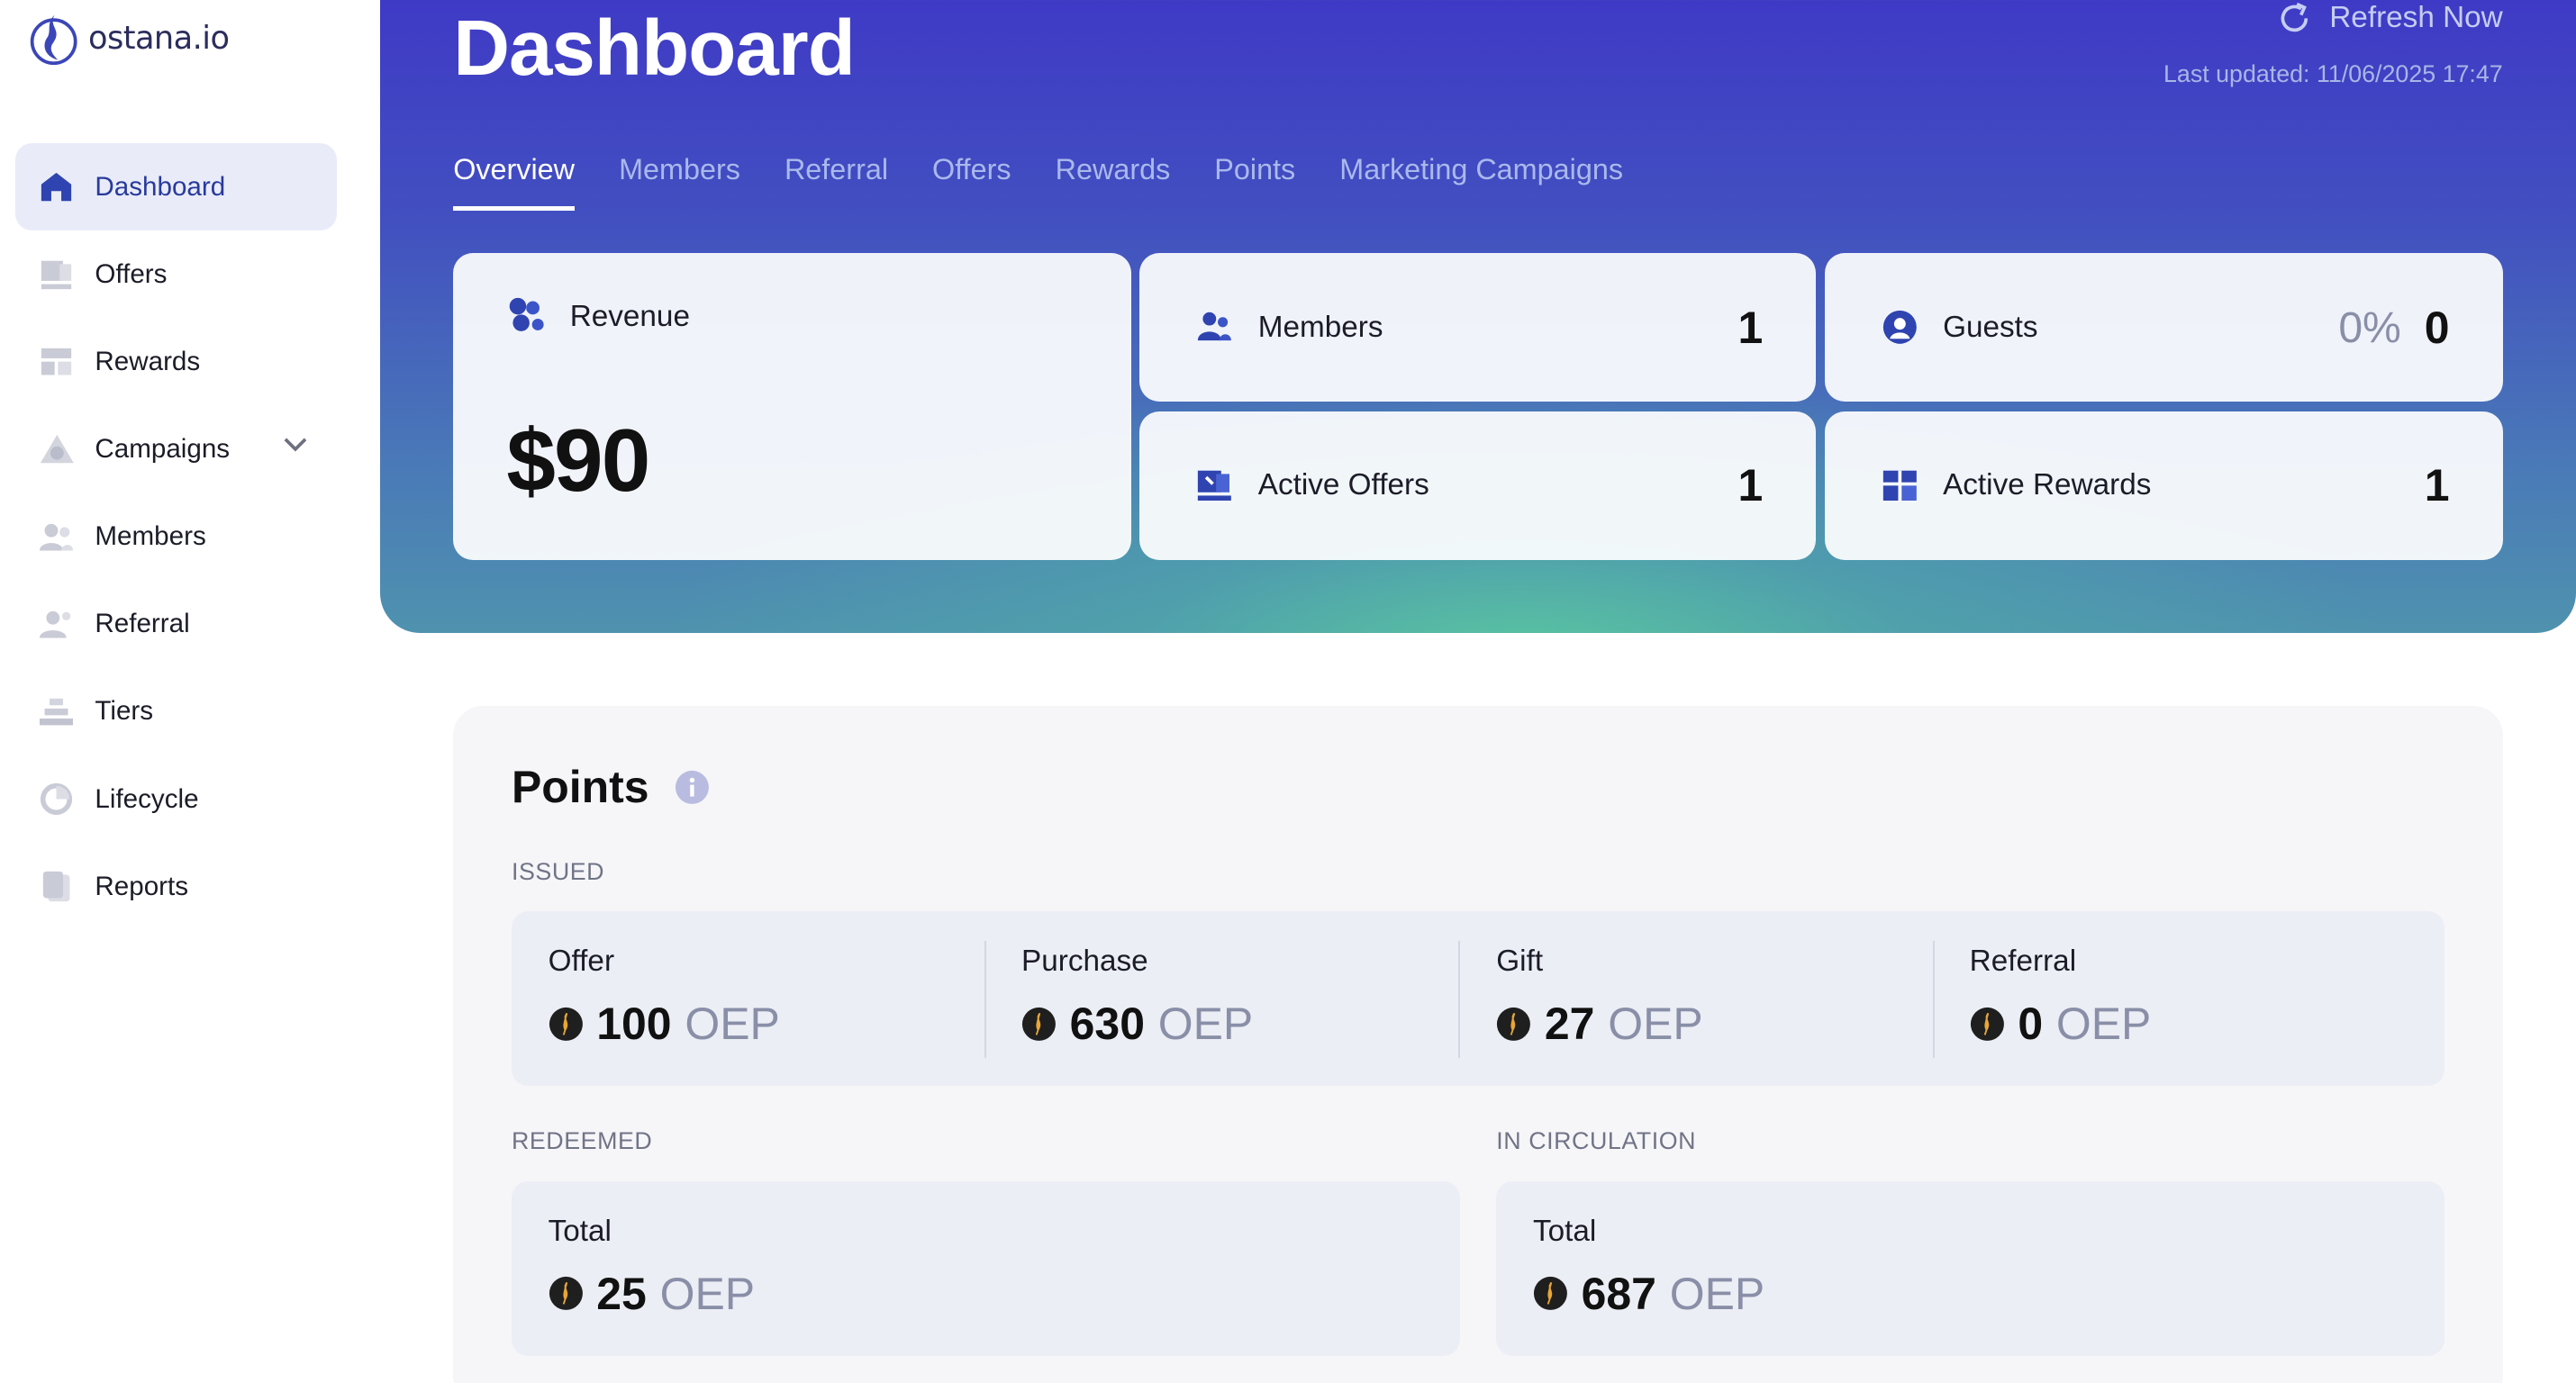 Image resolution: width=2576 pixels, height=1383 pixels. Describe the element at coordinates (580, 787) in the screenshot. I see `points-title: Points` at that location.